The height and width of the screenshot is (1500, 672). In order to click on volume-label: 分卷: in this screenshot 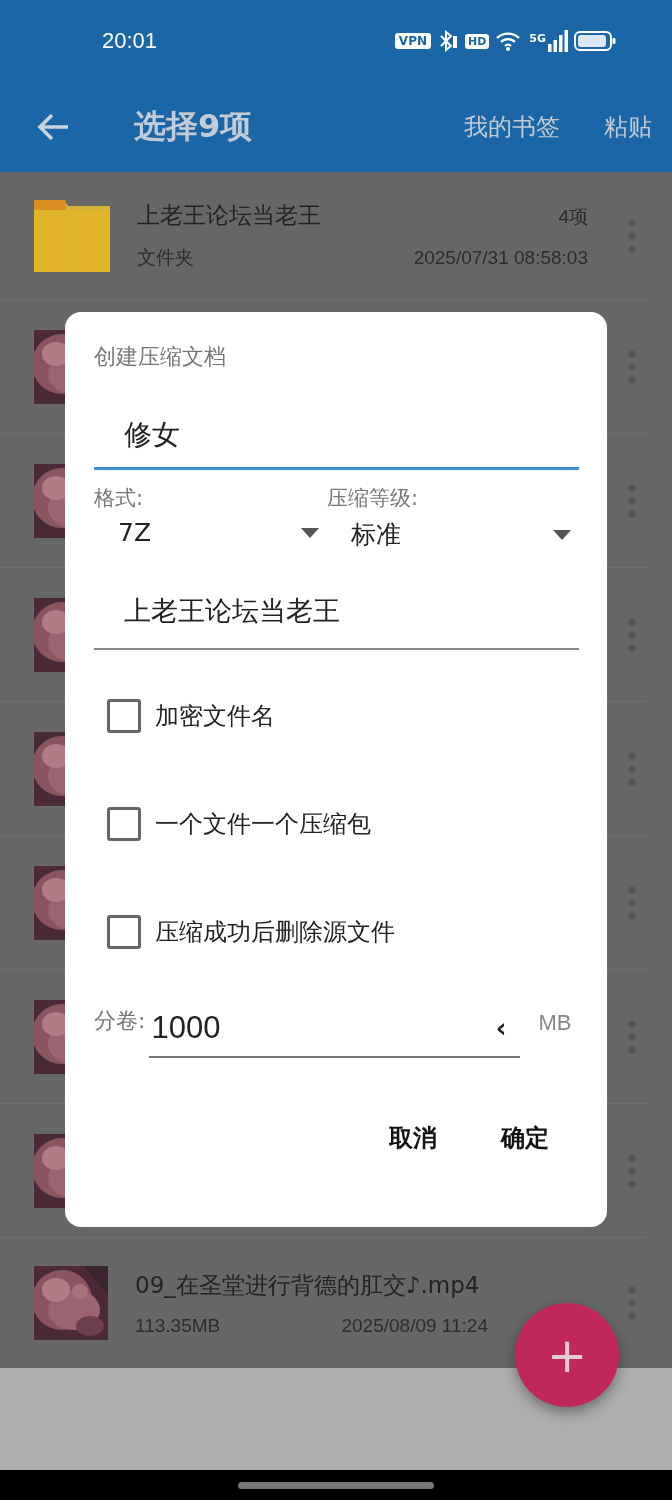, I will do `click(120, 1021)`.